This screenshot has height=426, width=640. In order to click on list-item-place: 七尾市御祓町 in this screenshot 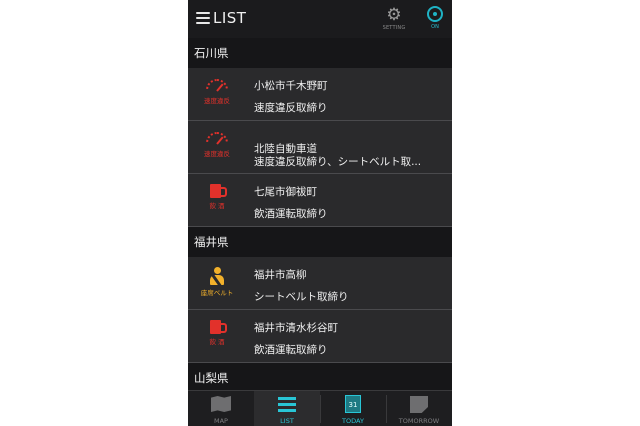, I will do `click(285, 192)`.